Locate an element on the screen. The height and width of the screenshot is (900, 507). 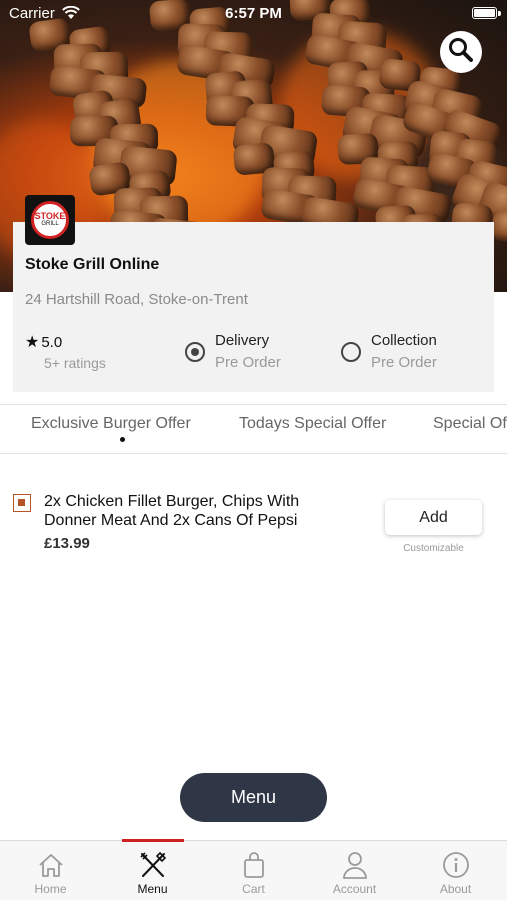
rating-value: 5.0 is located at coordinates (52, 342).